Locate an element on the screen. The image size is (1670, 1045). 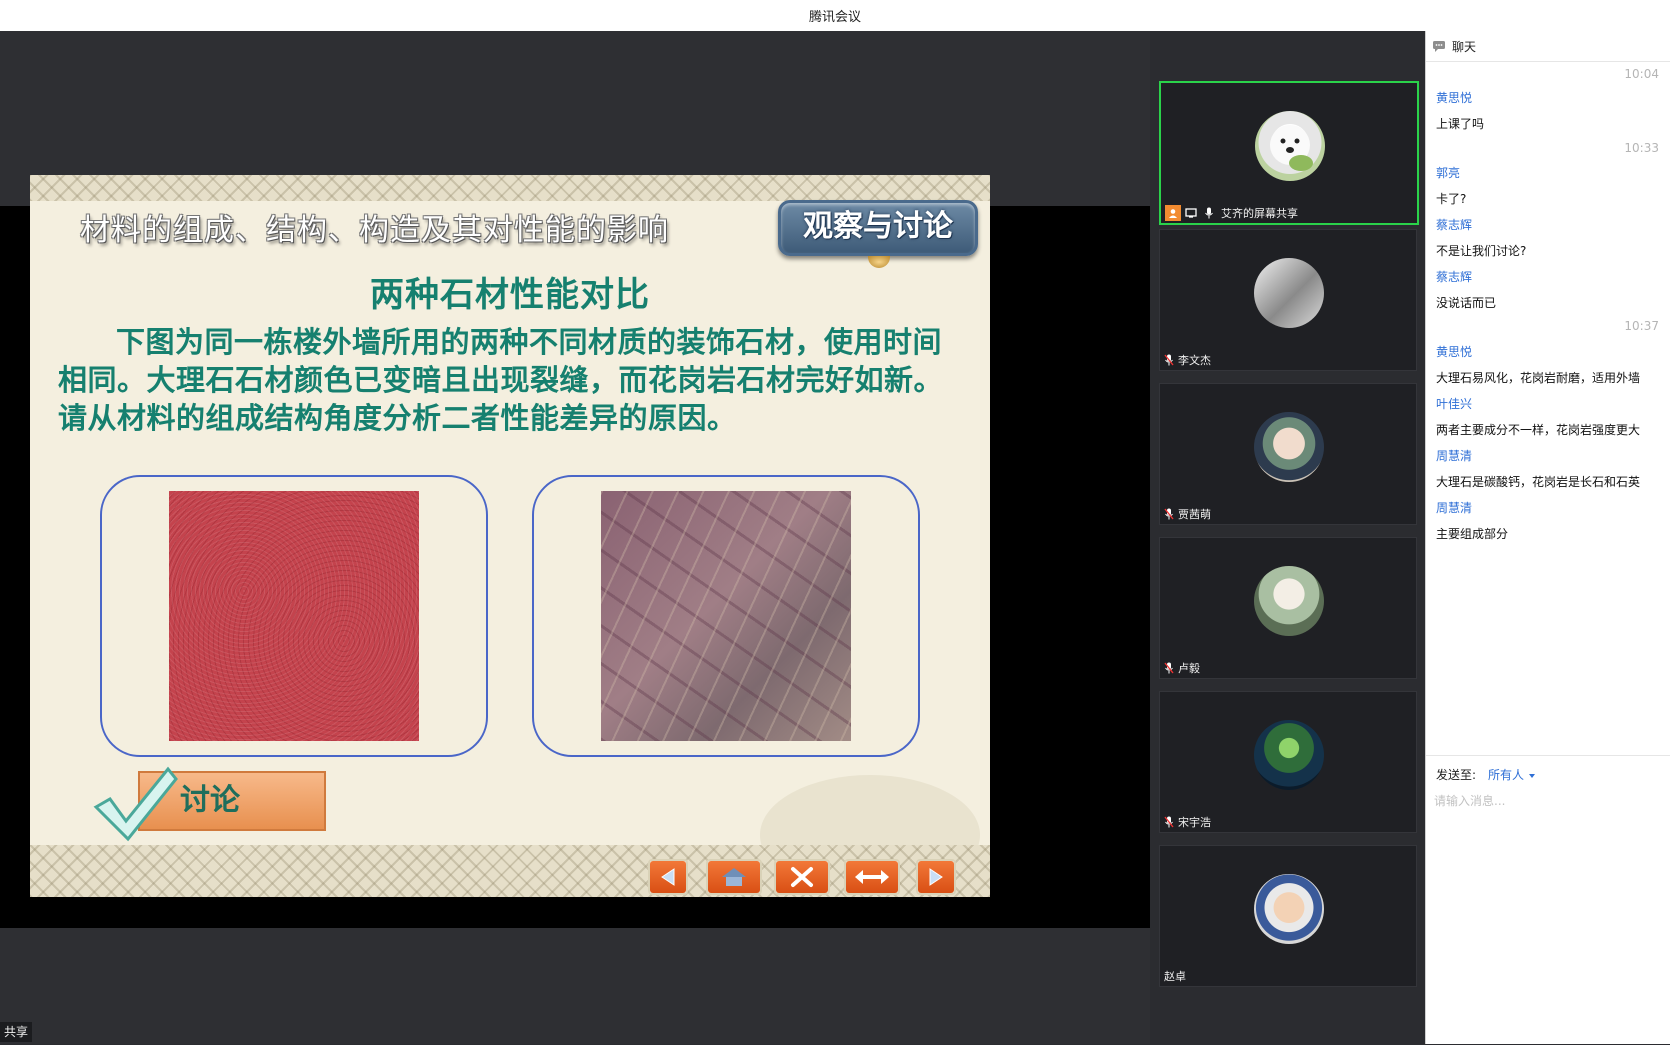
chat-bubble-icon is located at coordinates (1439, 46).